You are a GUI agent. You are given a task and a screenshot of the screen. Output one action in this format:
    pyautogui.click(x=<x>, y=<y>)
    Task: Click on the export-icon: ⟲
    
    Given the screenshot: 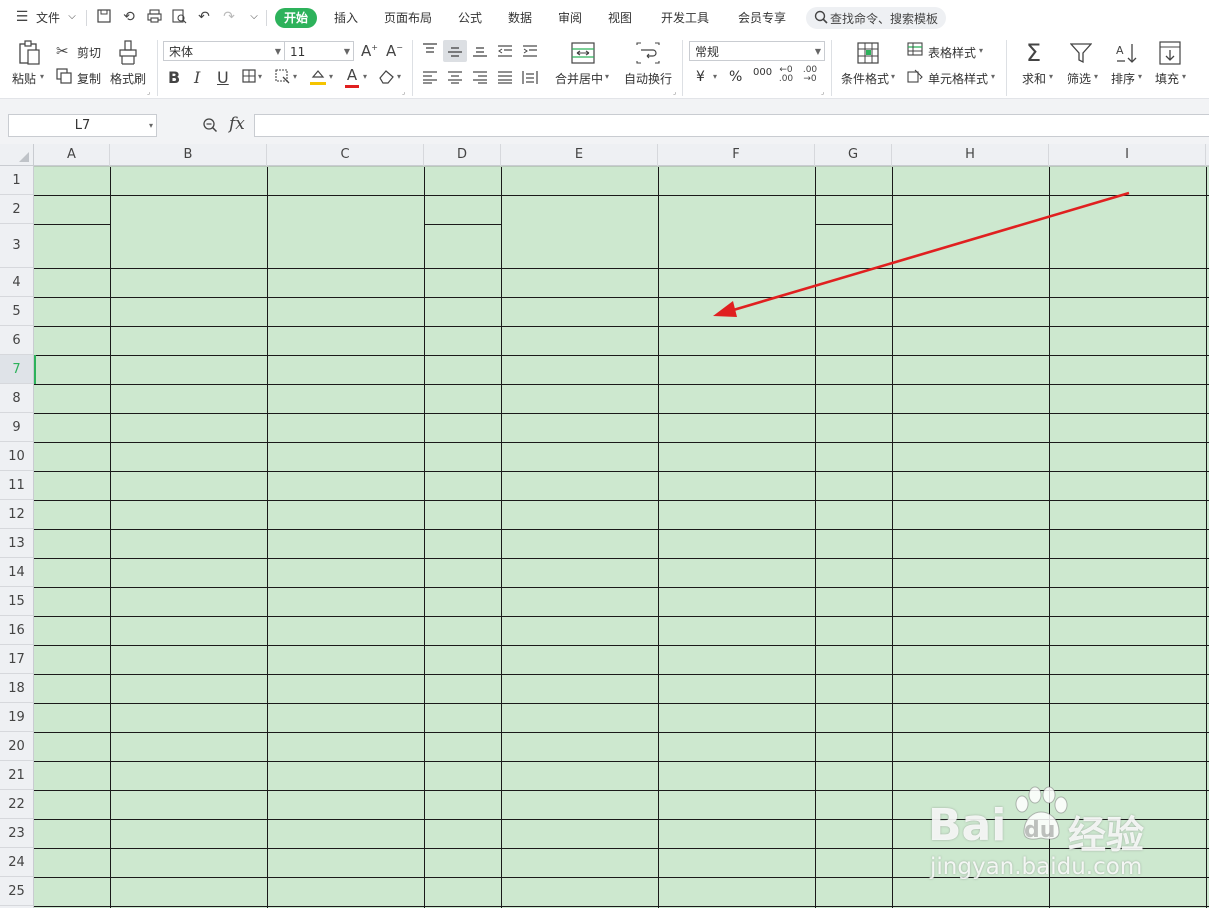 What is the action you would take?
    pyautogui.click(x=129, y=17)
    